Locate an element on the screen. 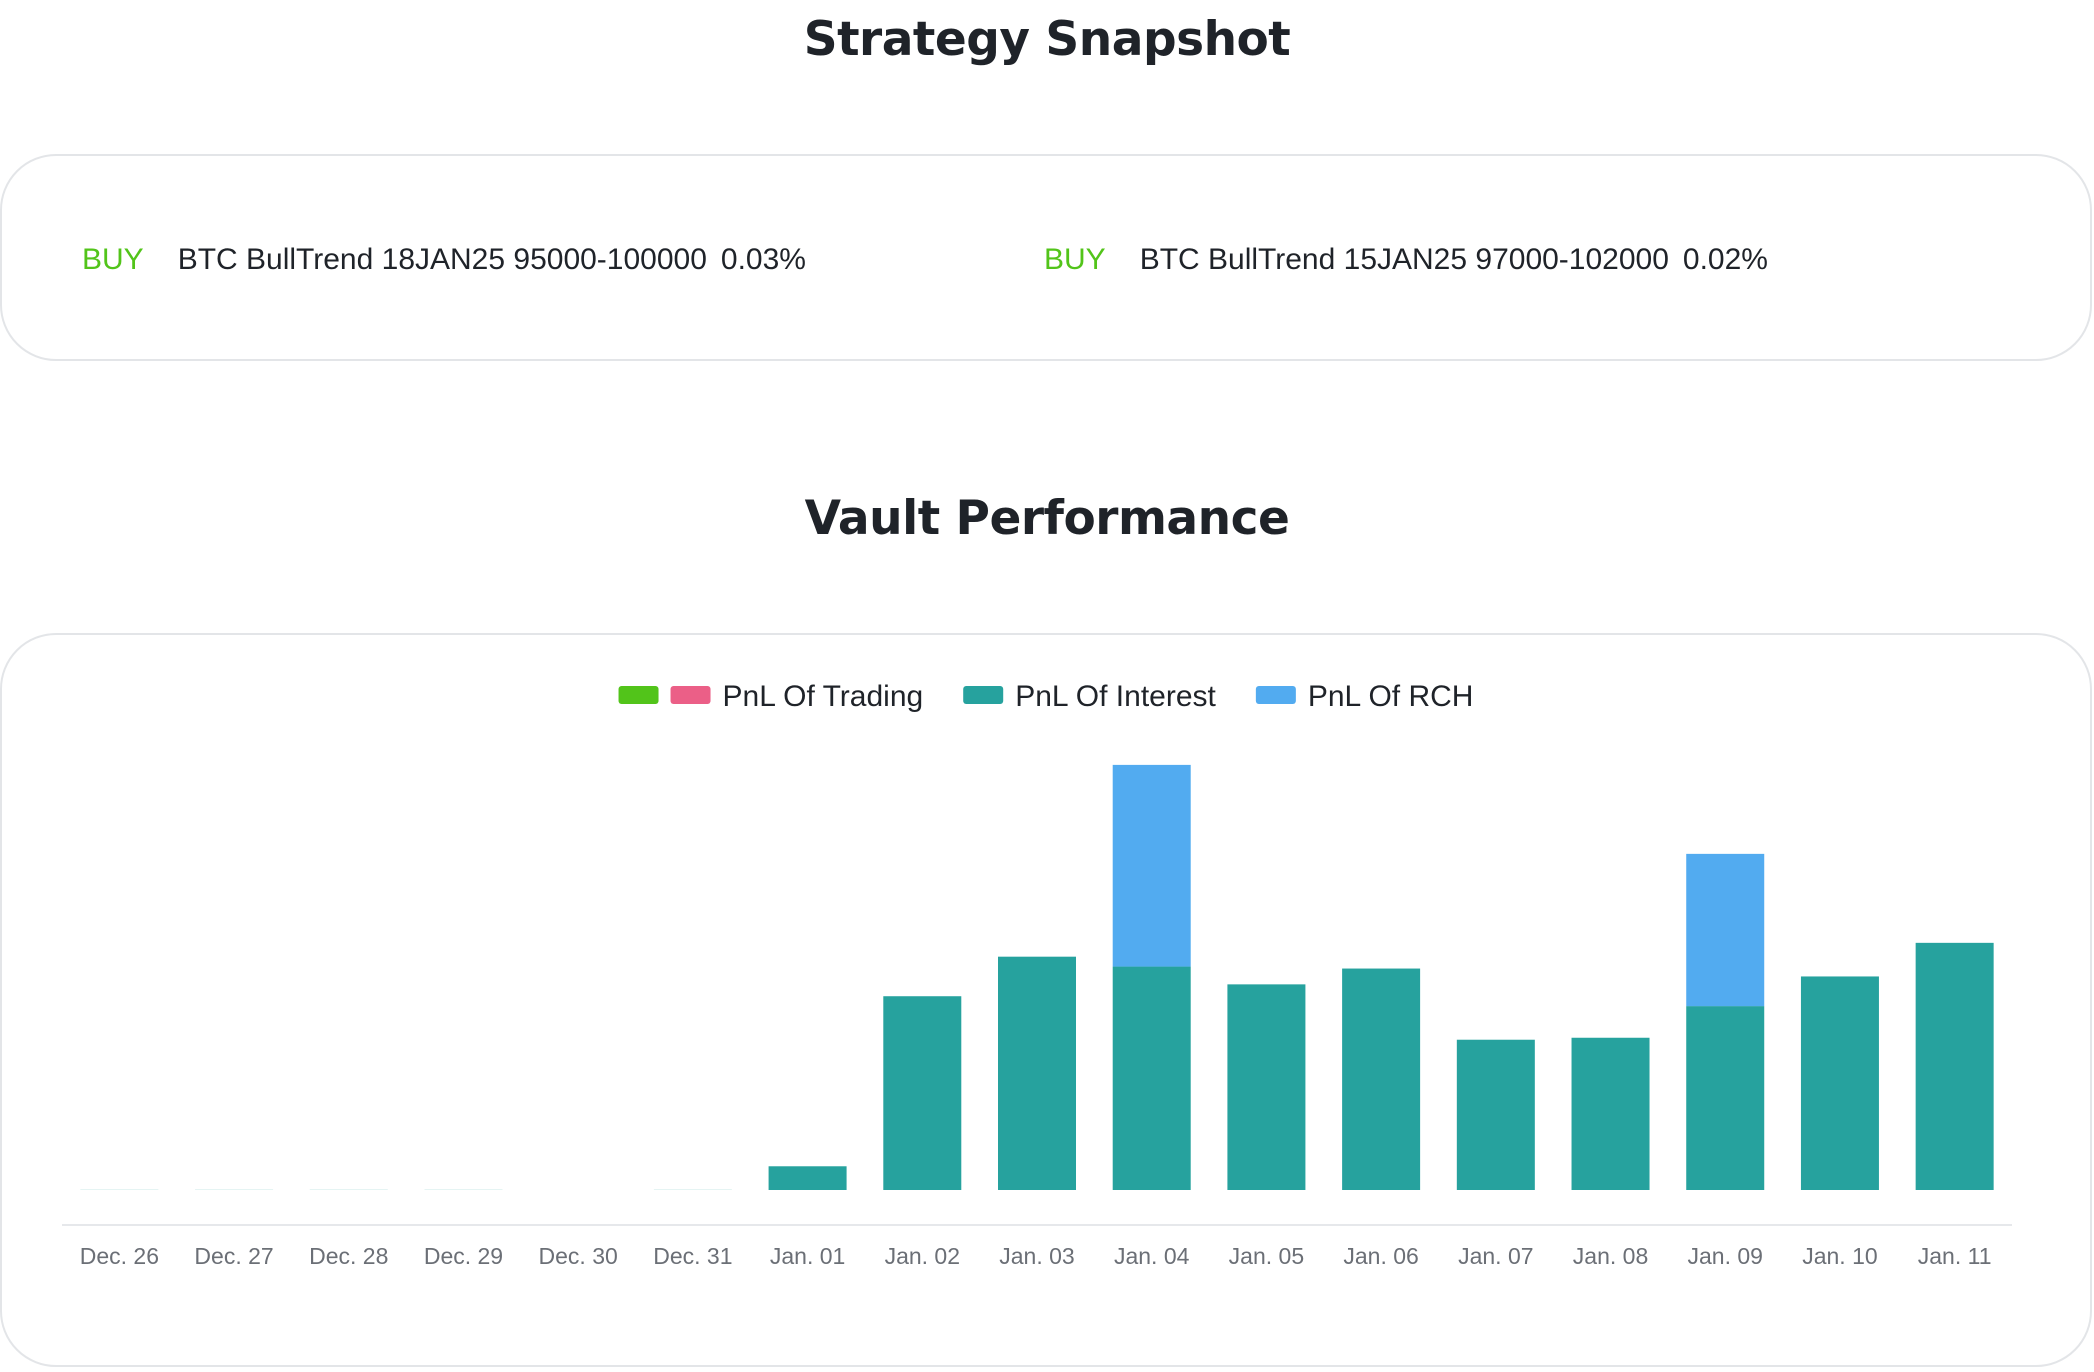 This screenshot has width=2094, height=1372. x-tick-label: Jan. 01 is located at coordinates (807, 1256).